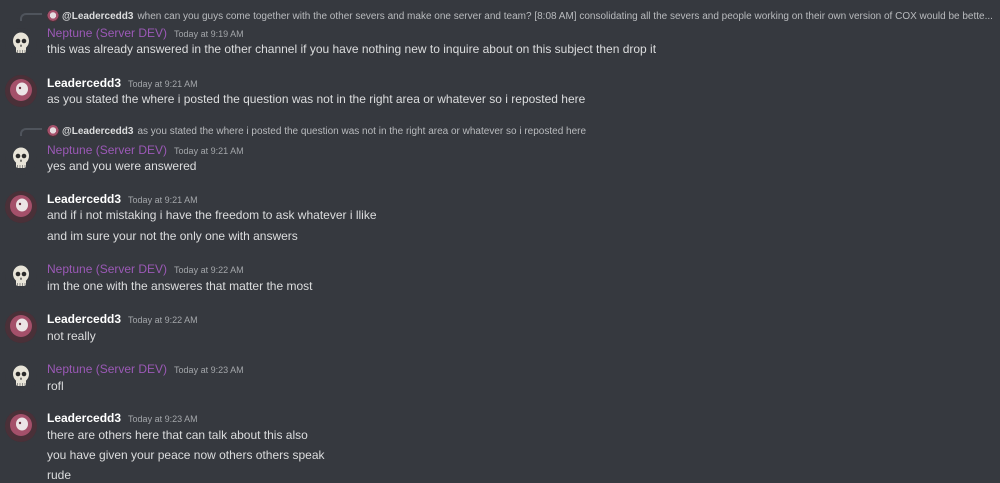  What do you see at coordinates (122, 319) in the screenshot?
I see `message-header: Leadercedd3 Today at 9:22 AM` at bounding box center [122, 319].